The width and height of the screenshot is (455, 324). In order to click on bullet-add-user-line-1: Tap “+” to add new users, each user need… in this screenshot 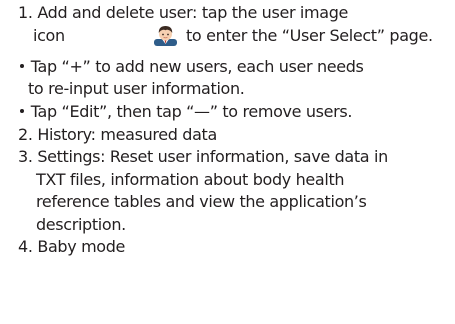, I will do `click(192, 67)`.